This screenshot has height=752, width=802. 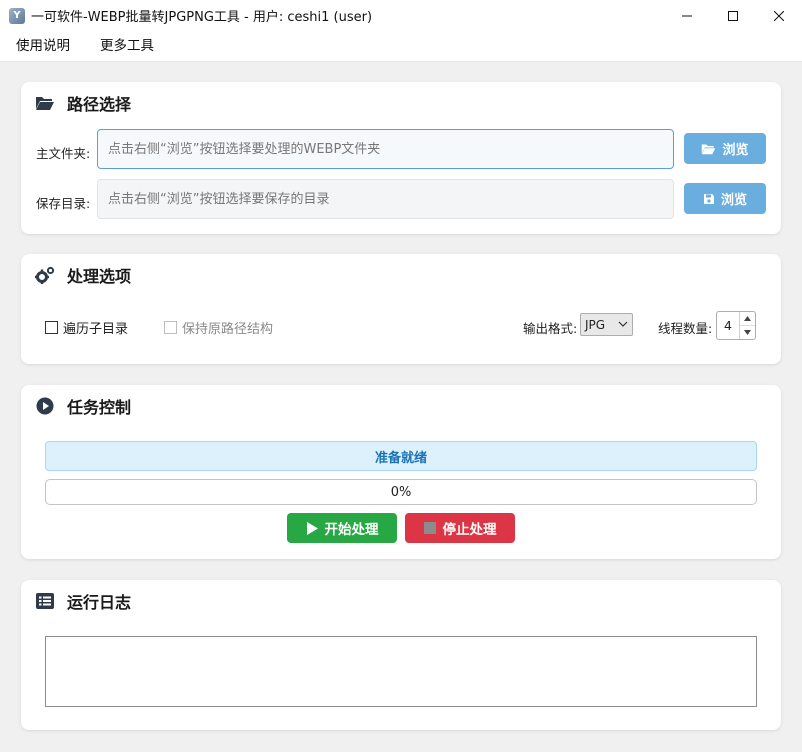 I want to click on spin-arrows, so click(x=747, y=325).